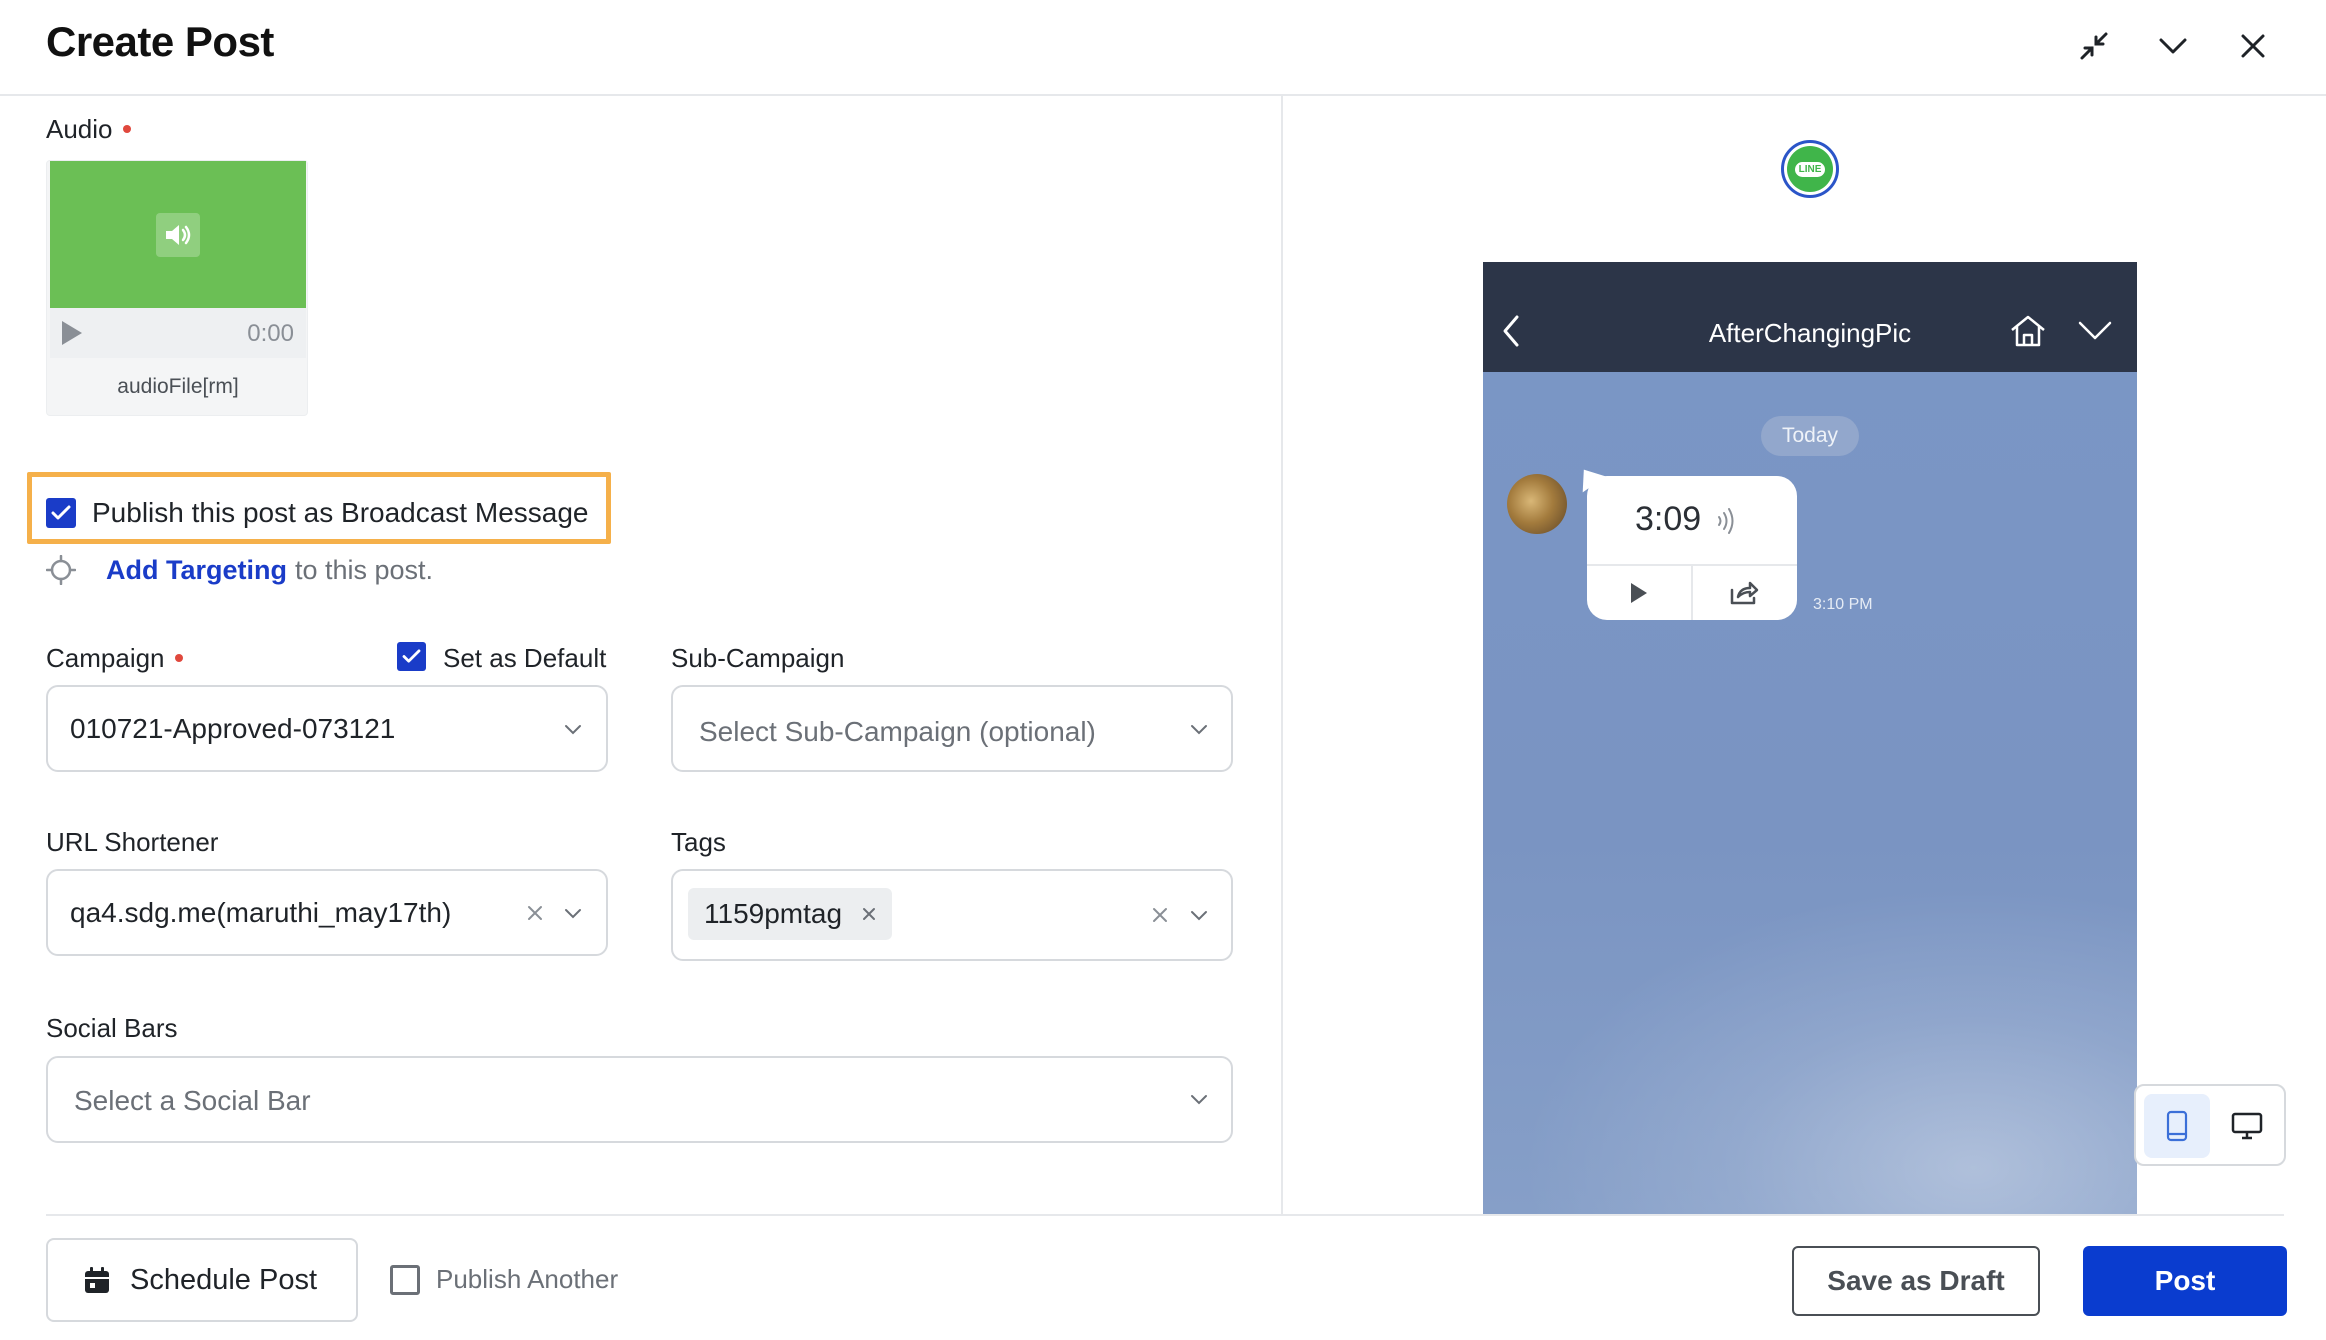 The height and width of the screenshot is (1340, 2326). Describe the element at coordinates (61, 513) in the screenshot. I see `broadcast-checkbox` at that location.